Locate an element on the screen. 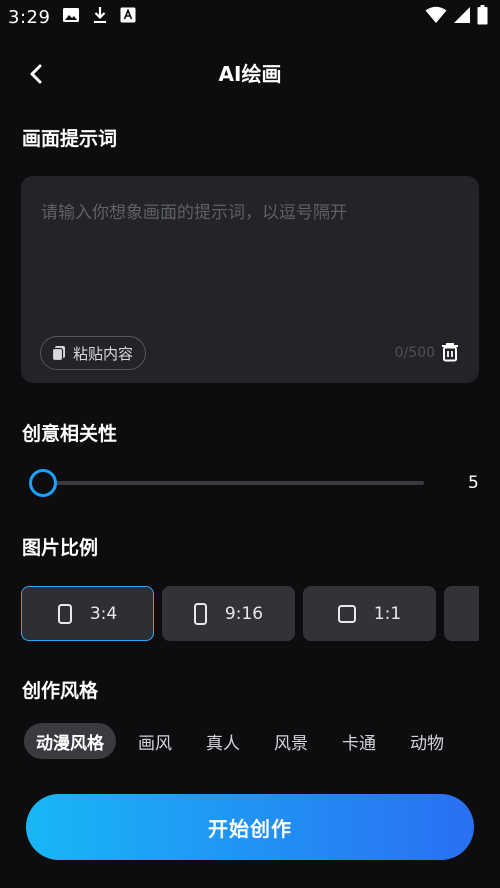 This screenshot has height=888, width=500. ratio-options: 3:4 9:16 1:1 is located at coordinates (250, 613).